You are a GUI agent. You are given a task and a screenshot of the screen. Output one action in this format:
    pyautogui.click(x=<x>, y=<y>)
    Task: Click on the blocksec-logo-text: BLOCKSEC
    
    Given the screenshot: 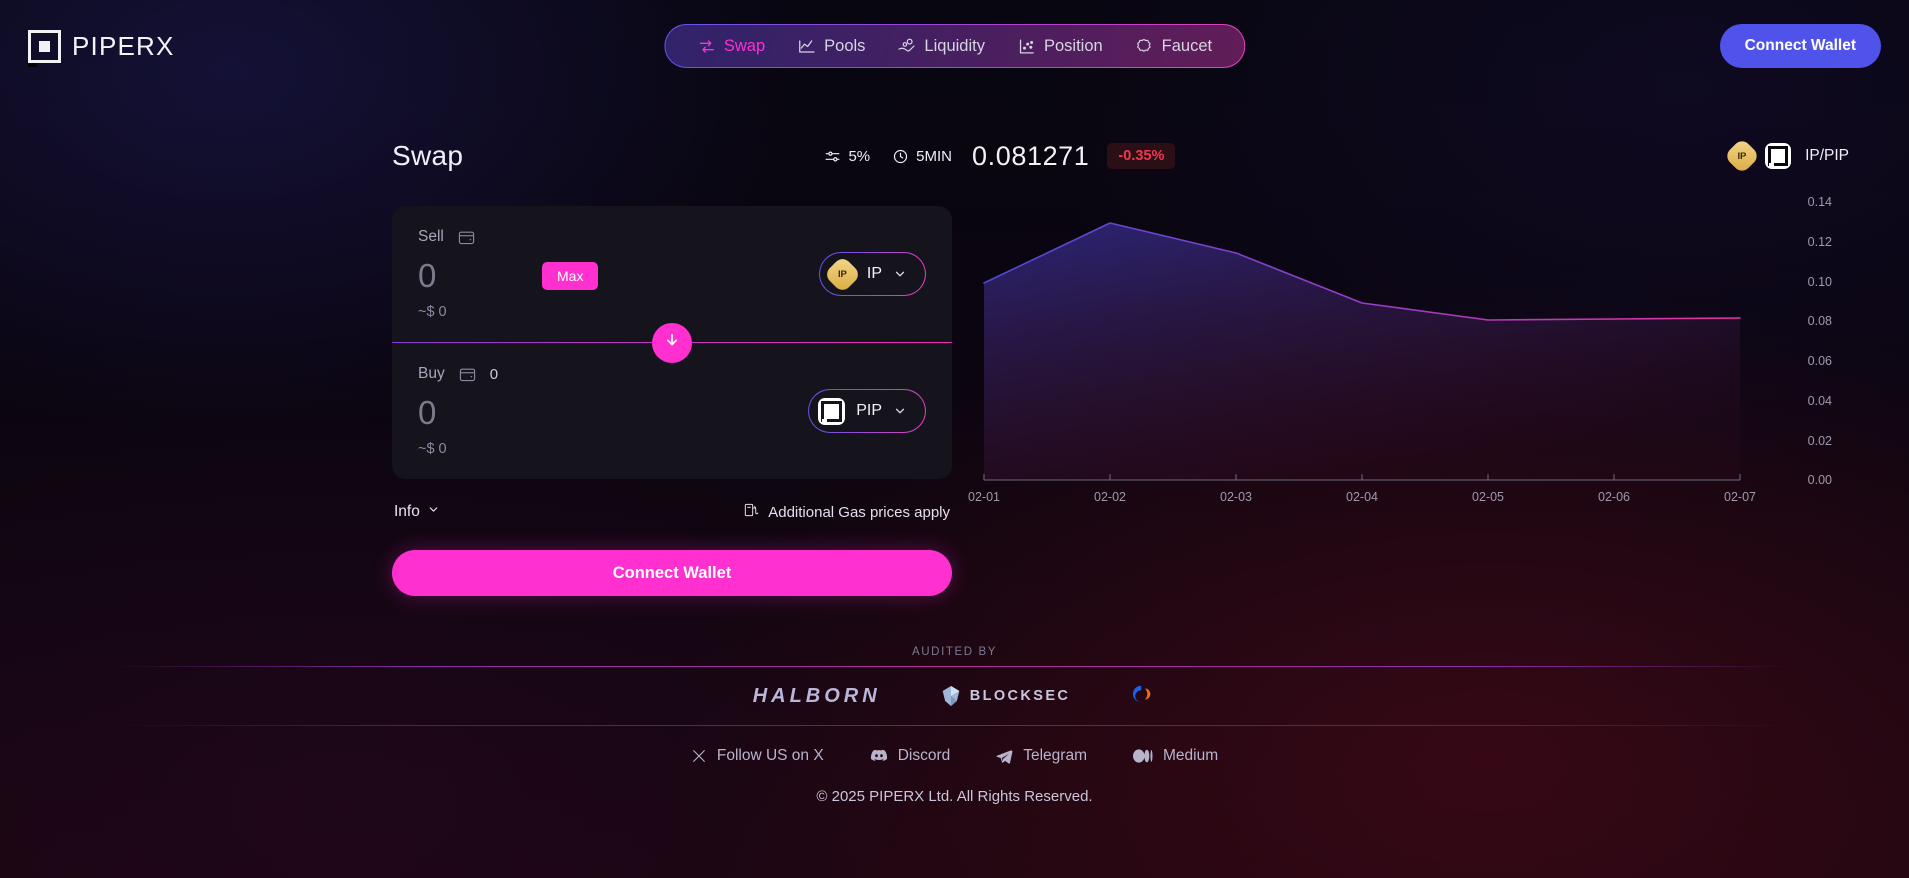 What is the action you would take?
    pyautogui.click(x=1020, y=696)
    